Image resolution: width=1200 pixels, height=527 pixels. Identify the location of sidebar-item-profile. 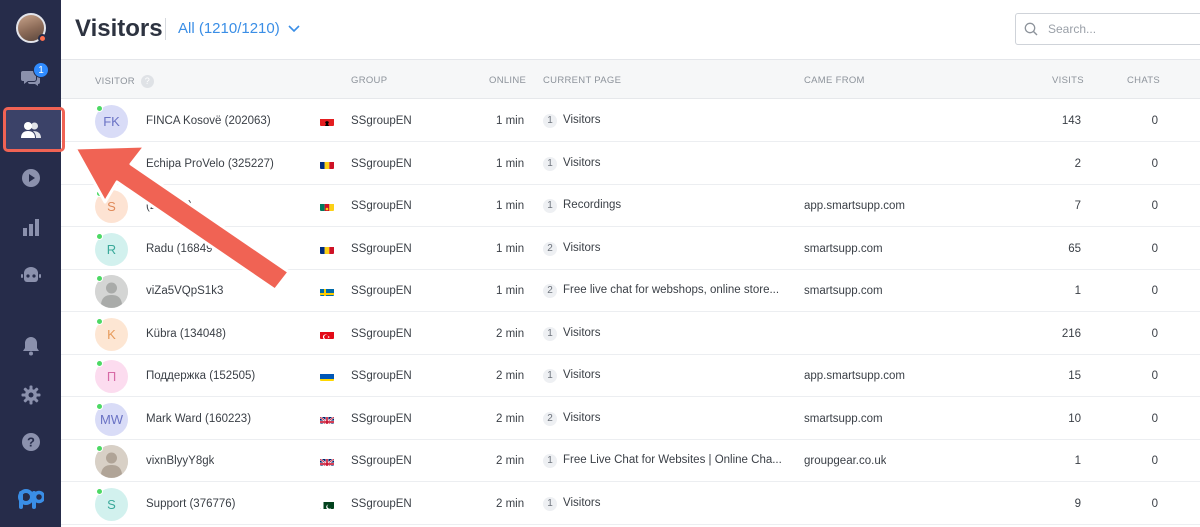
(30, 28).